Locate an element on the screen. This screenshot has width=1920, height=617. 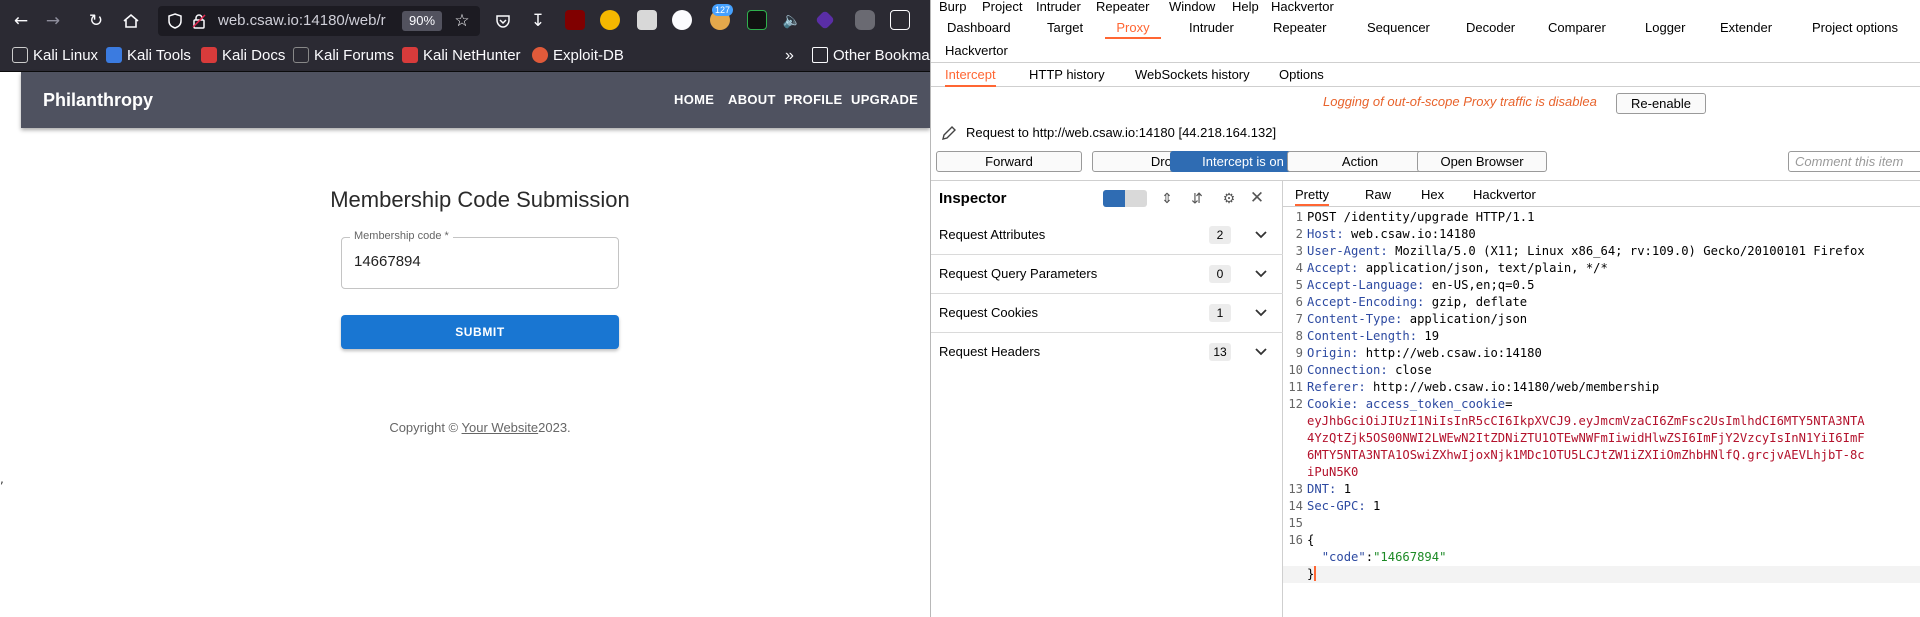
bookmarks-overflow-icon: » is located at coordinates (789, 56).